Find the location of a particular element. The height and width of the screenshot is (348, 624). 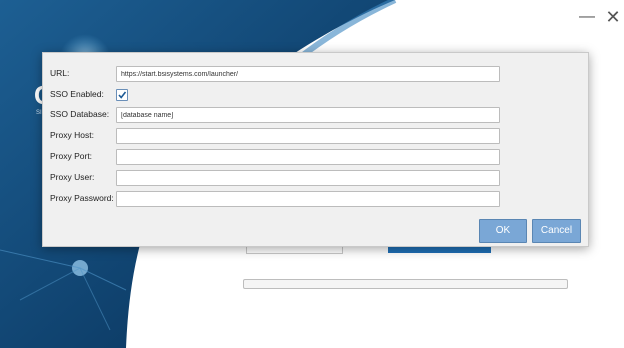

close-icon: ✕ is located at coordinates (613, 17).